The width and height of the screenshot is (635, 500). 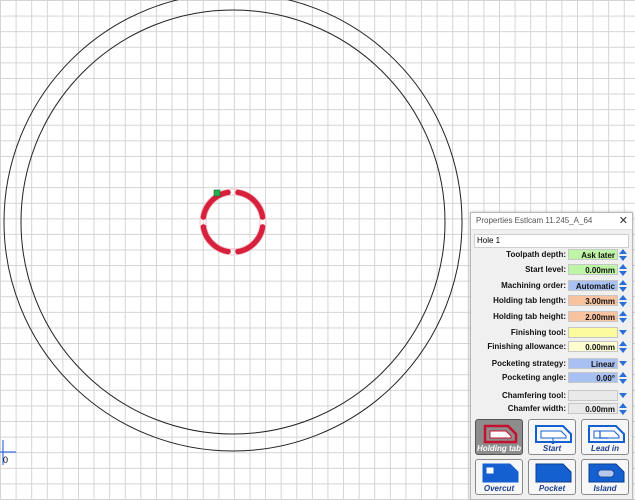 What do you see at coordinates (533, 377) in the screenshot?
I see `property-label: Pocketing angle:` at bounding box center [533, 377].